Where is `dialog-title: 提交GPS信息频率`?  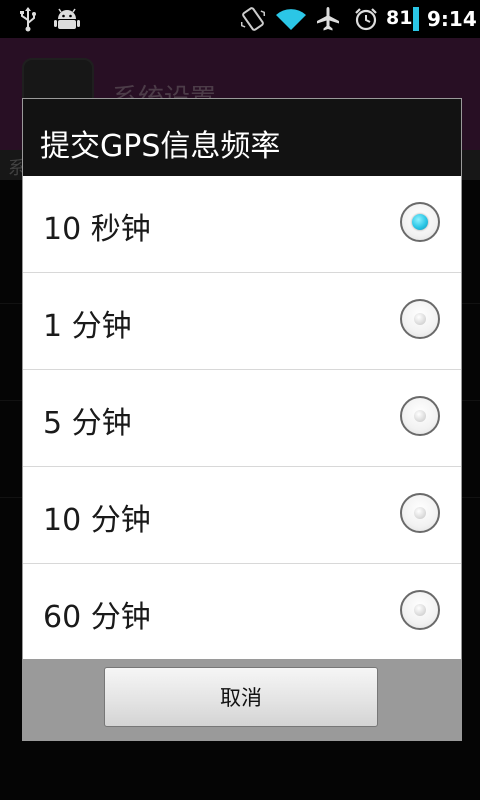
dialog-title: 提交GPS信息频率 is located at coordinates (160, 146).